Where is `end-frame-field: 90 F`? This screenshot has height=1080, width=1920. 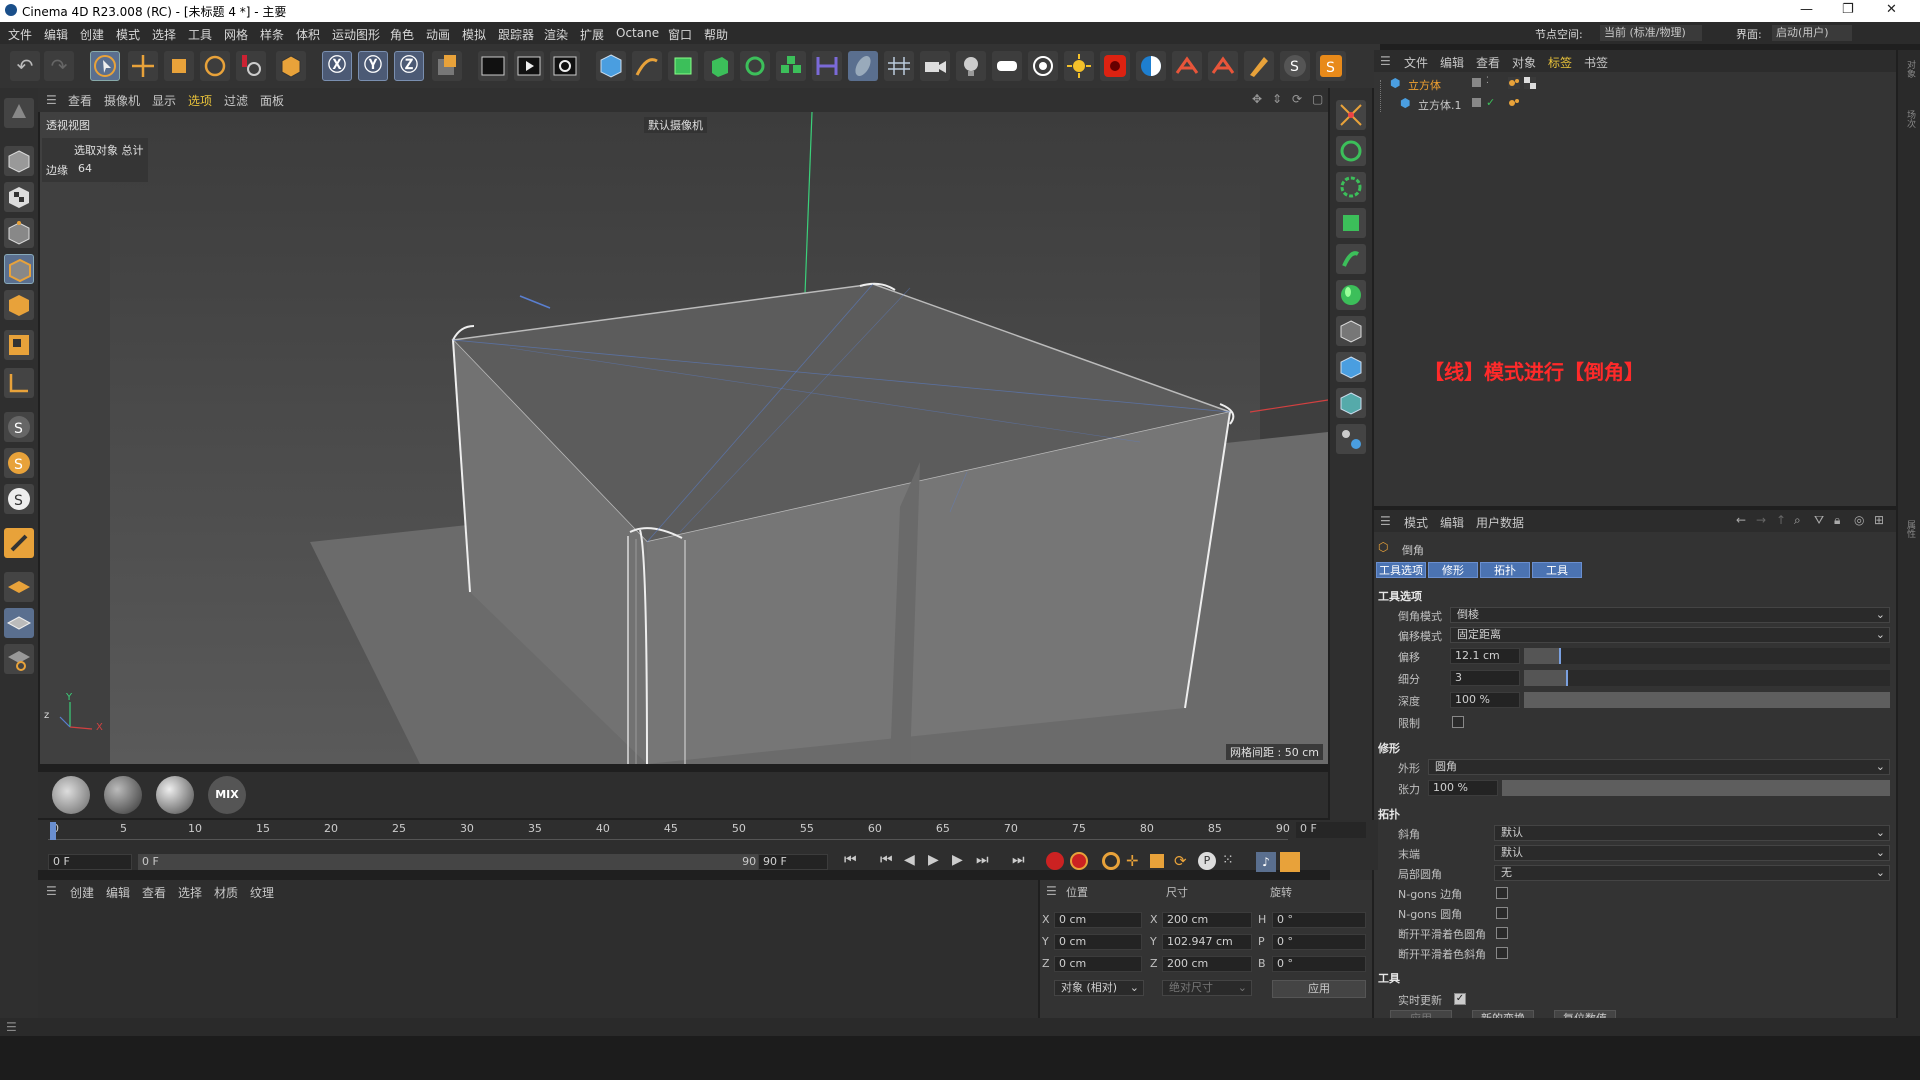
end-frame-field: 90 F is located at coordinates (793, 862).